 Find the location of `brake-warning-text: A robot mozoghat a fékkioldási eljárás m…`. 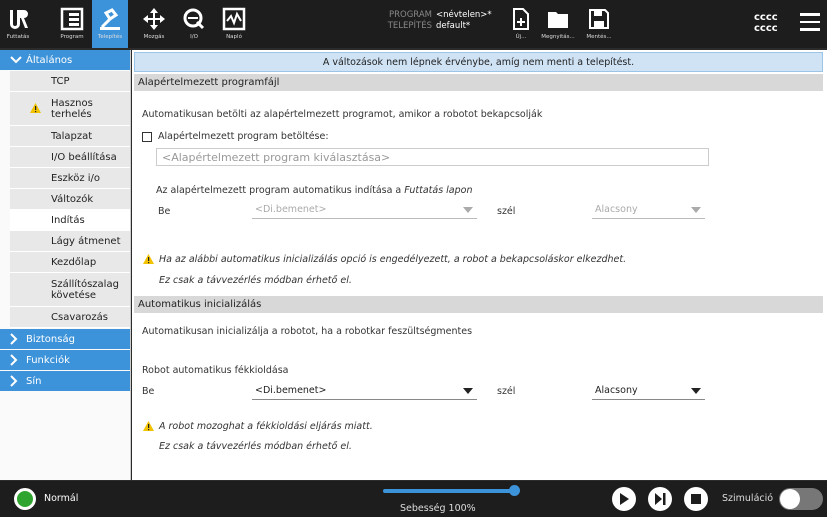

brake-warning-text: A robot mozoghat a fékkioldási eljárás m… is located at coordinates (266, 426).